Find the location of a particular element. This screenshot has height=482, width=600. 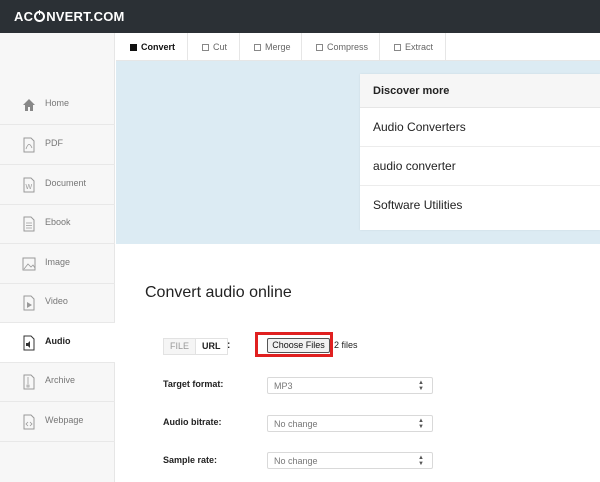

video-icon is located at coordinates (29, 303).